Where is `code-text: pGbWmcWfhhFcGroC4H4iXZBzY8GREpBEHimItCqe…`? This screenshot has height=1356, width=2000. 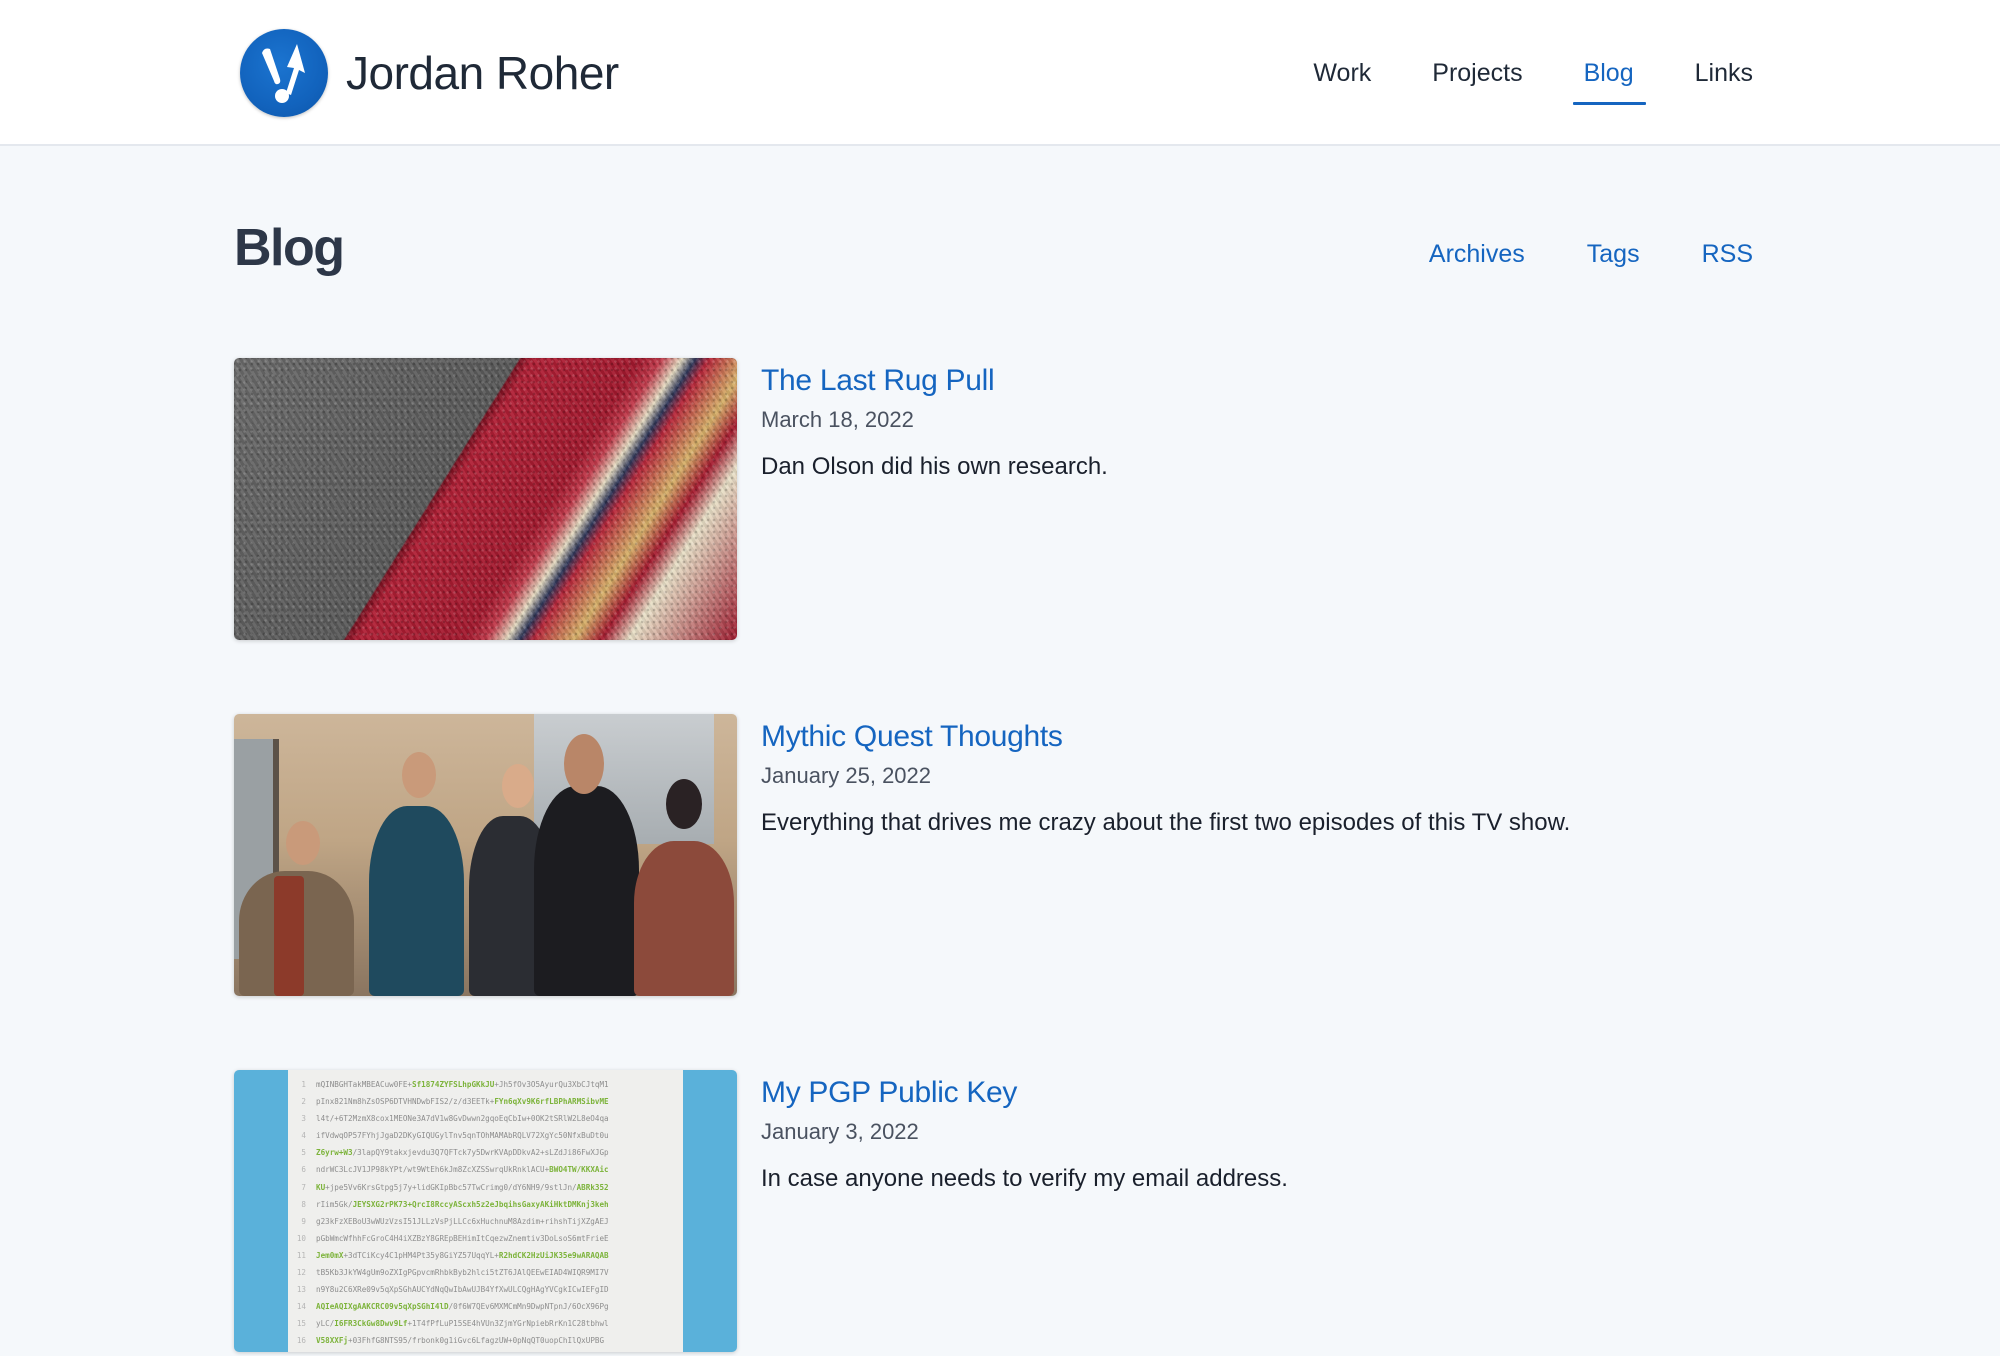 code-text: pGbWmcWfhhFcGroC4H4iXZBzY8GREpBEHimItCqe… is located at coordinates (462, 1238).